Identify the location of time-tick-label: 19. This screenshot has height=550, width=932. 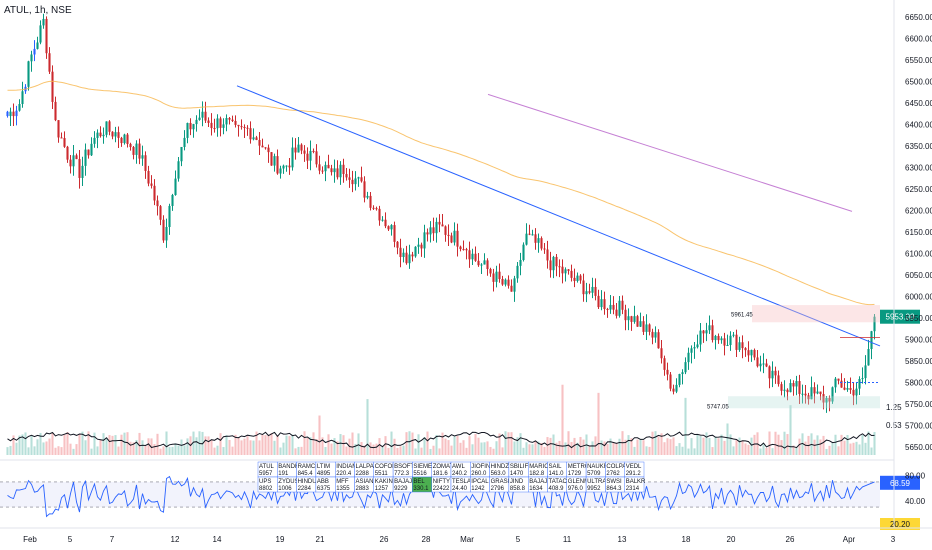
(280, 539).